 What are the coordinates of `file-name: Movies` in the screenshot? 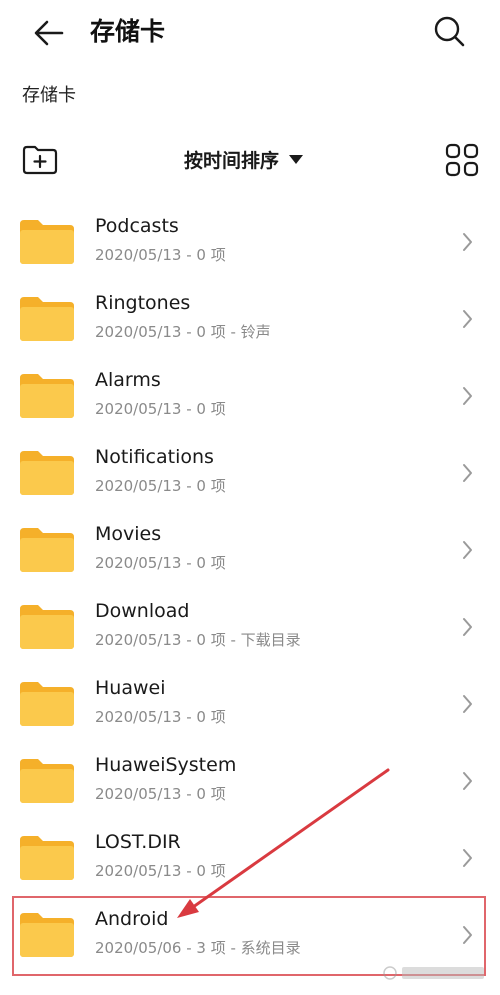 It's located at (128, 534).